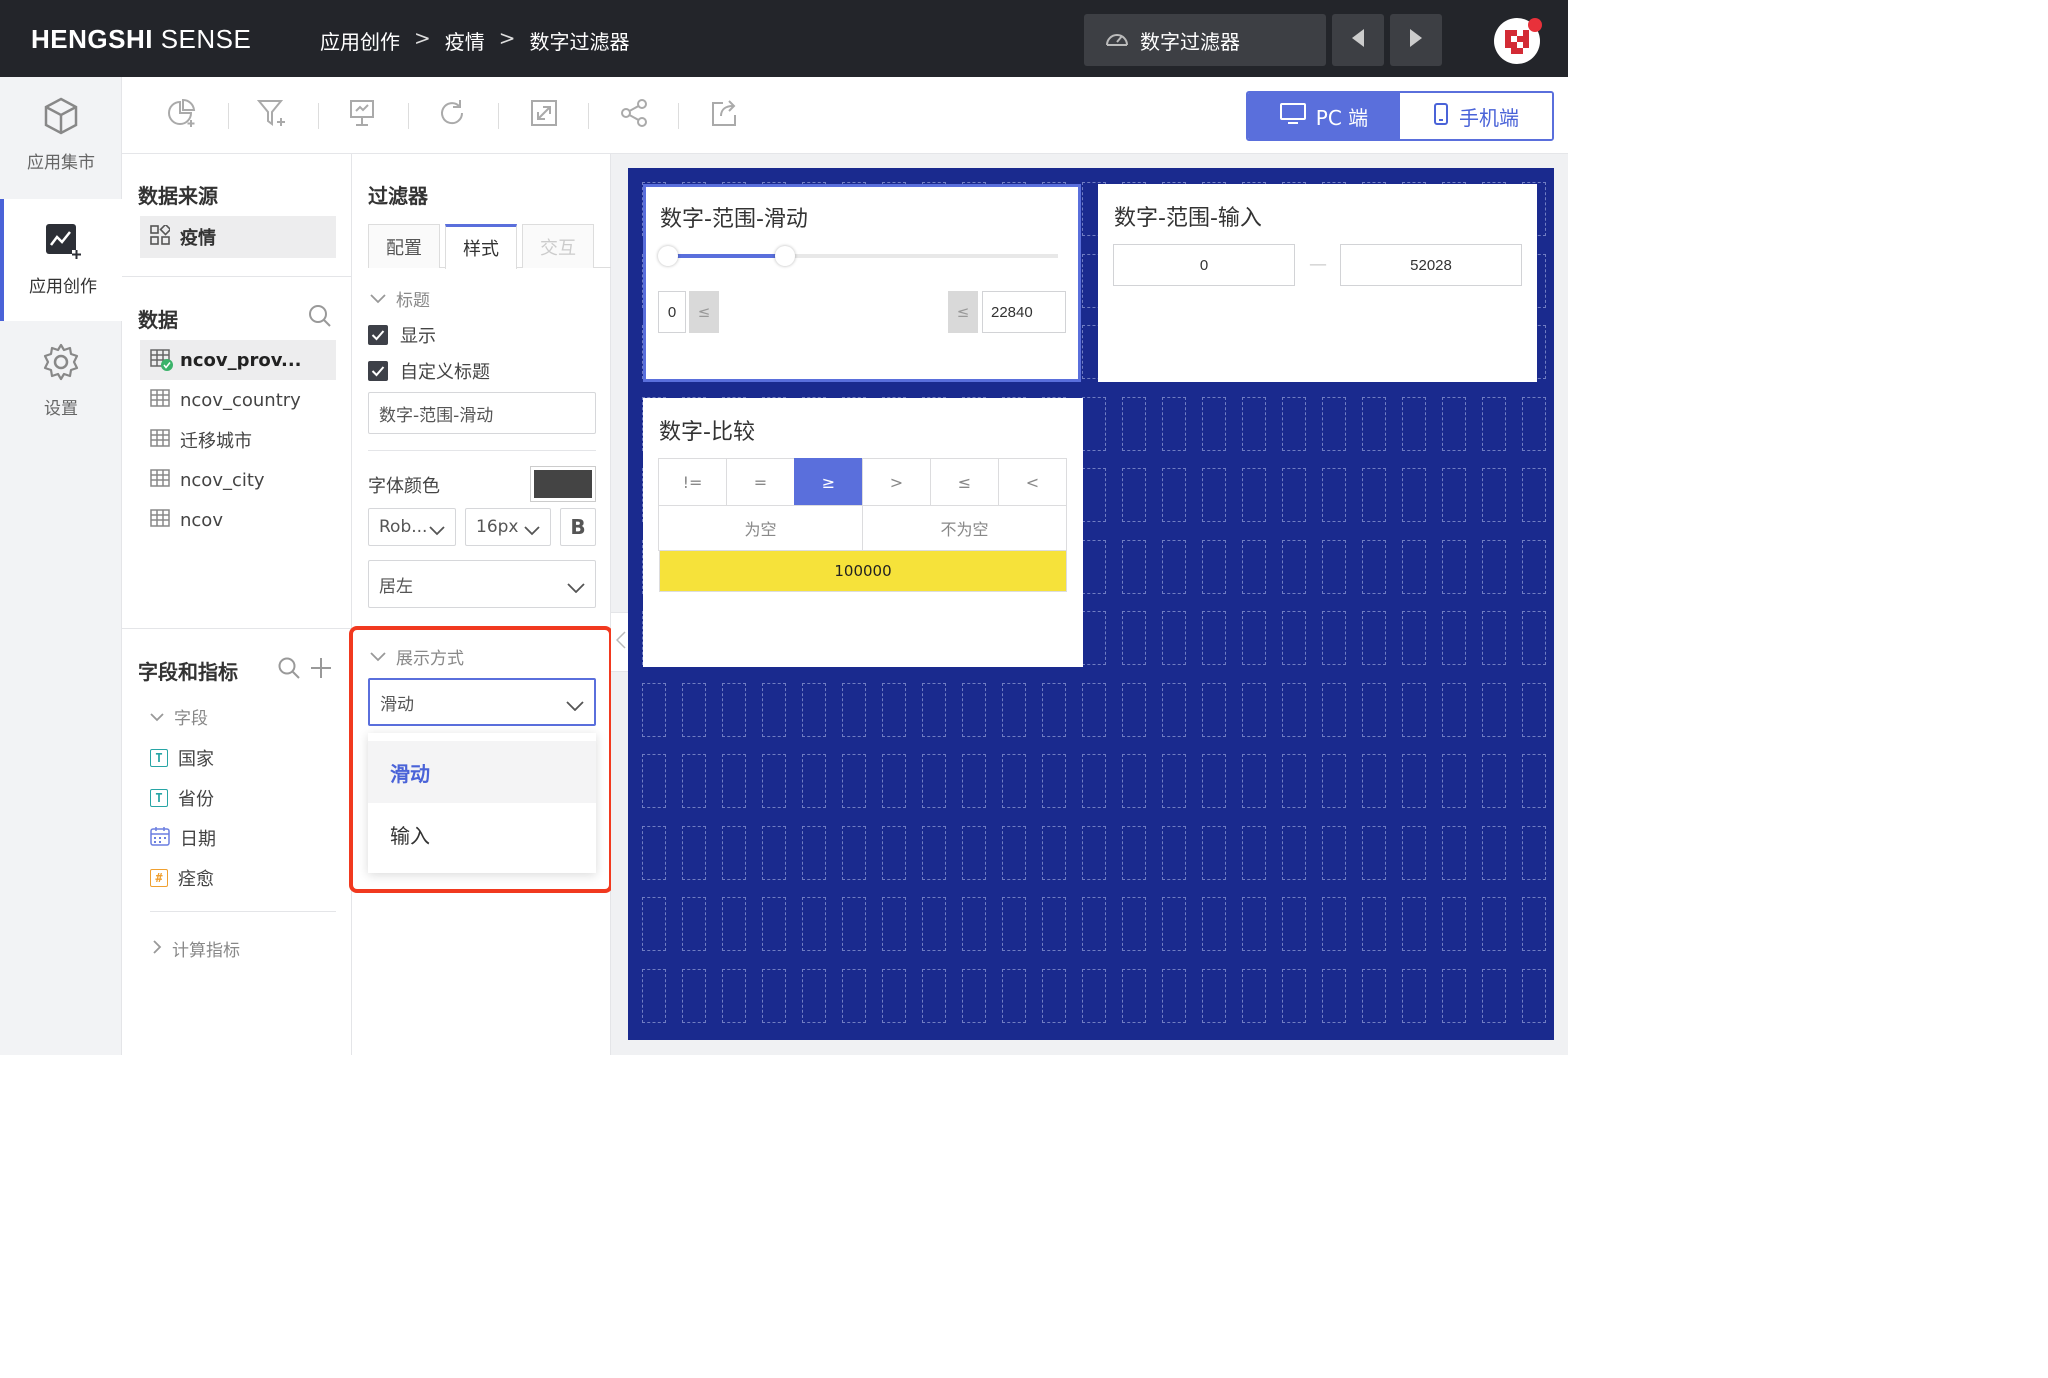 This screenshot has width=2048, height=1378. What do you see at coordinates (402, 335) in the screenshot?
I see `show-title-checkbox: 显示` at bounding box center [402, 335].